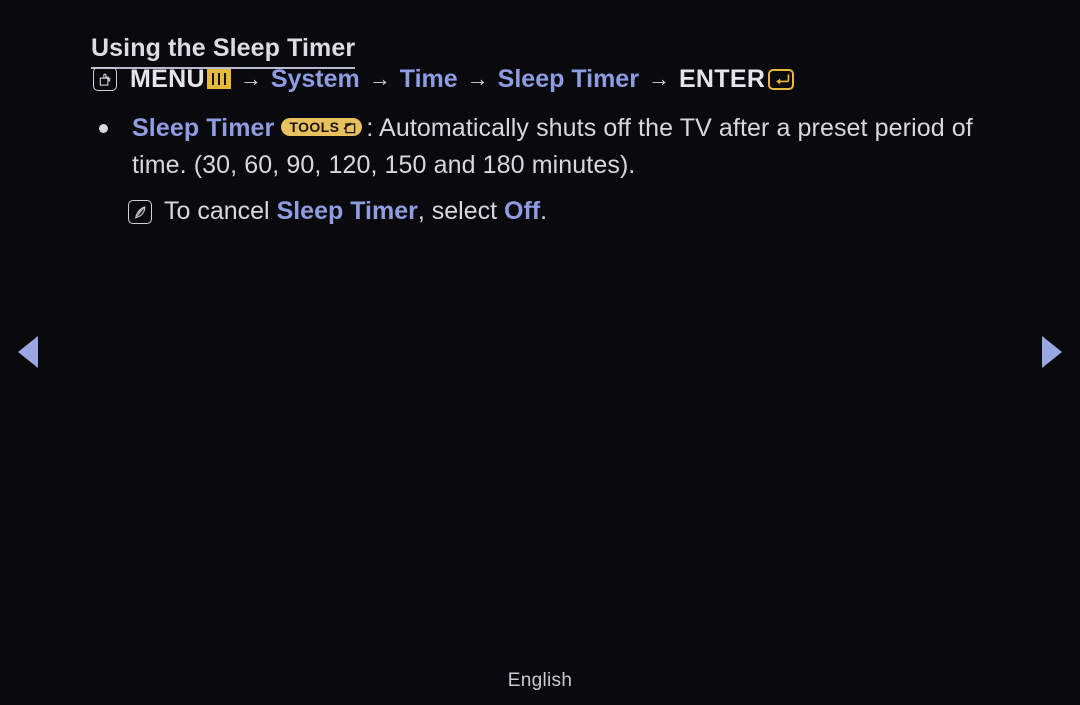 This screenshot has height=705, width=1080. I want to click on path-item-sleep-timer: Sleep Timer, so click(568, 79).